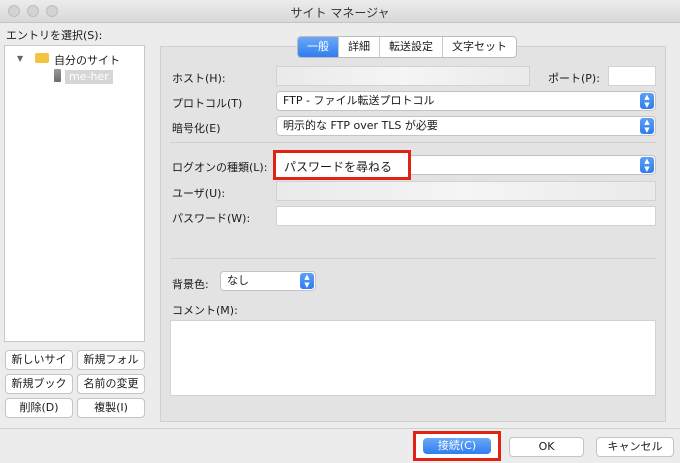 The height and width of the screenshot is (463, 680). Describe the element at coordinates (89, 77) in the screenshot. I see `tree-site-item: me-her` at that location.